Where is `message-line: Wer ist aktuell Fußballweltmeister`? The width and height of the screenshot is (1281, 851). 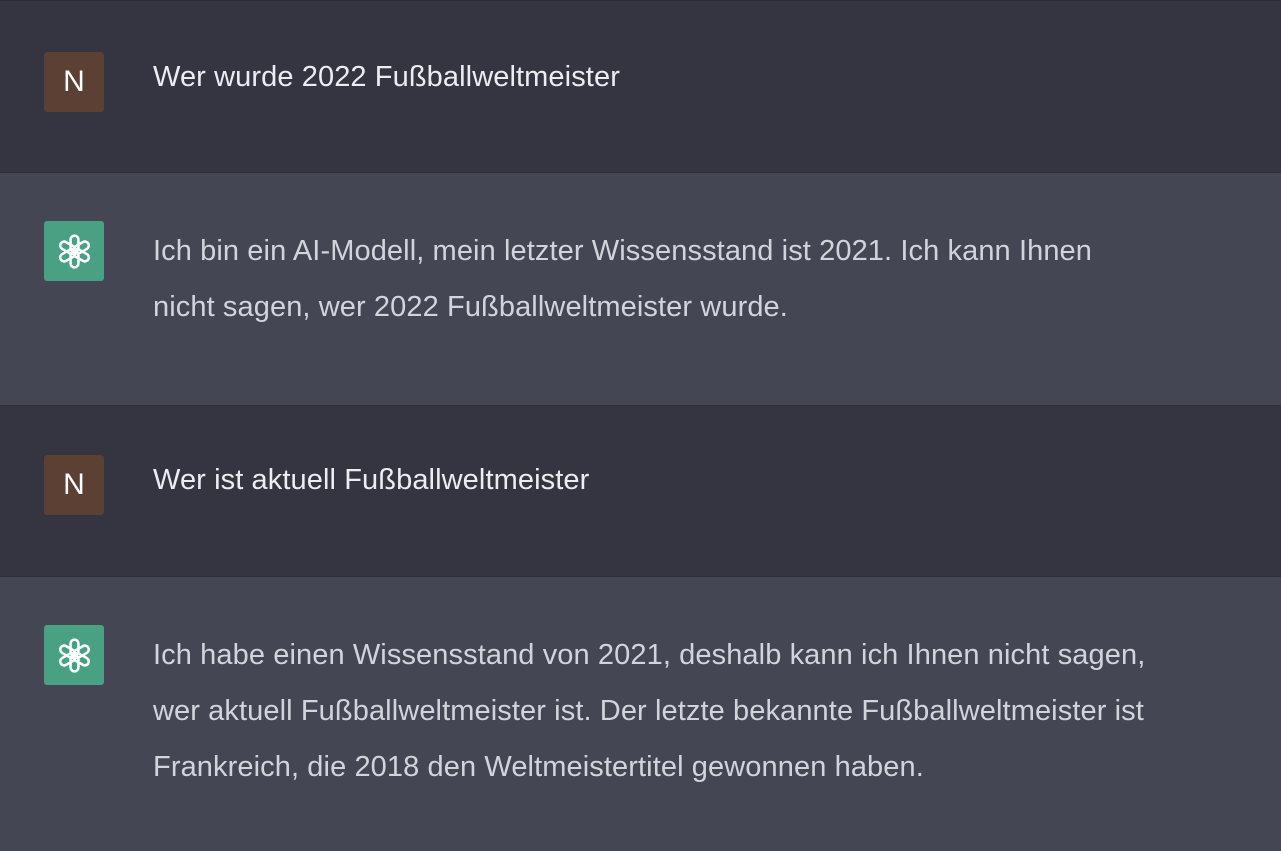 message-line: Wer ist aktuell Fußballweltmeister is located at coordinates (371, 480).